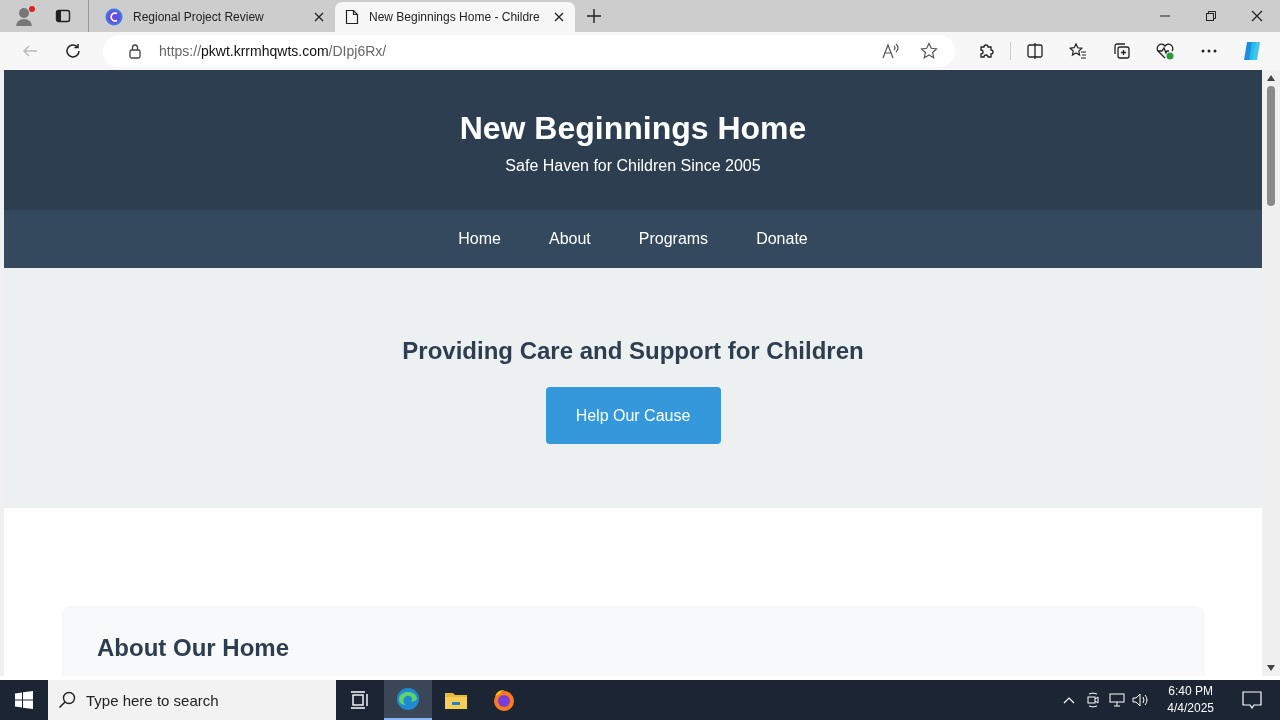 This screenshot has height=720, width=1280. Describe the element at coordinates (114, 17) in the screenshot. I see `site-logo-icon` at that location.